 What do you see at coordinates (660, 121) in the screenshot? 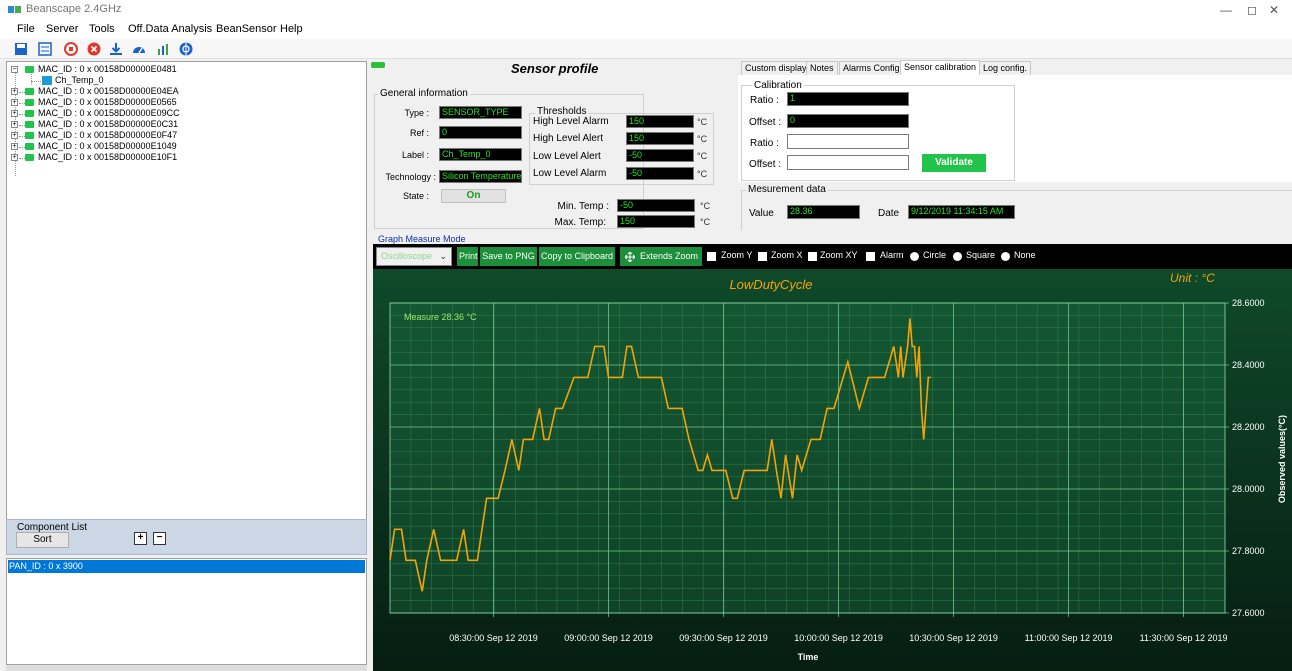
I see `high-level-alarm-field: 150` at bounding box center [660, 121].